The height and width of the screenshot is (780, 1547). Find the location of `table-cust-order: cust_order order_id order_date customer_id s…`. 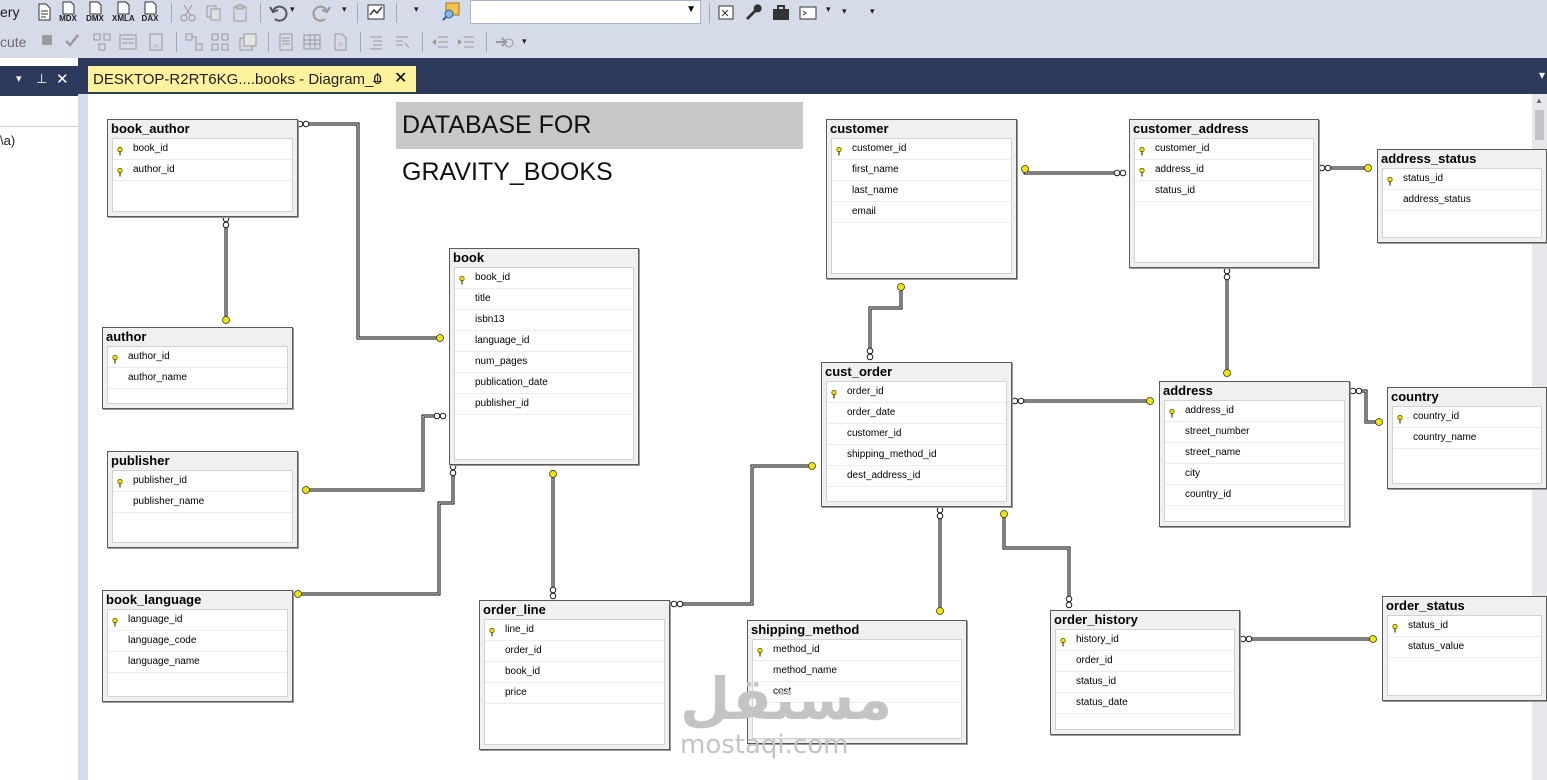

table-cust-order: cust_order order_id order_date customer_id s… is located at coordinates (916, 434).